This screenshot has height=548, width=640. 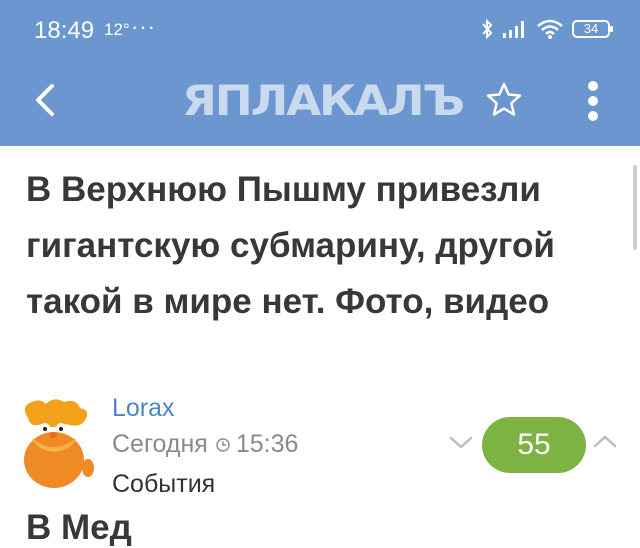 What do you see at coordinates (143, 408) in the screenshot?
I see `author-link: Lorax` at bounding box center [143, 408].